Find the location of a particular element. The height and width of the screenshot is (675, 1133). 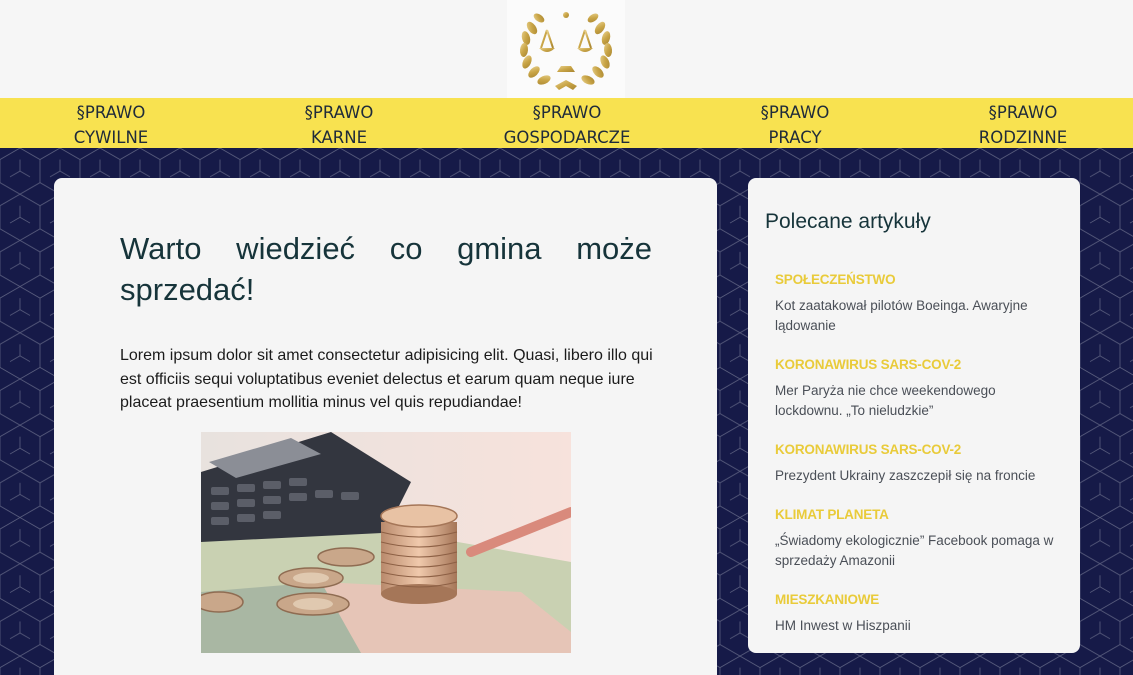

nav-item-prawo-pracy: §PRAWO PRACY is located at coordinates (795, 125).